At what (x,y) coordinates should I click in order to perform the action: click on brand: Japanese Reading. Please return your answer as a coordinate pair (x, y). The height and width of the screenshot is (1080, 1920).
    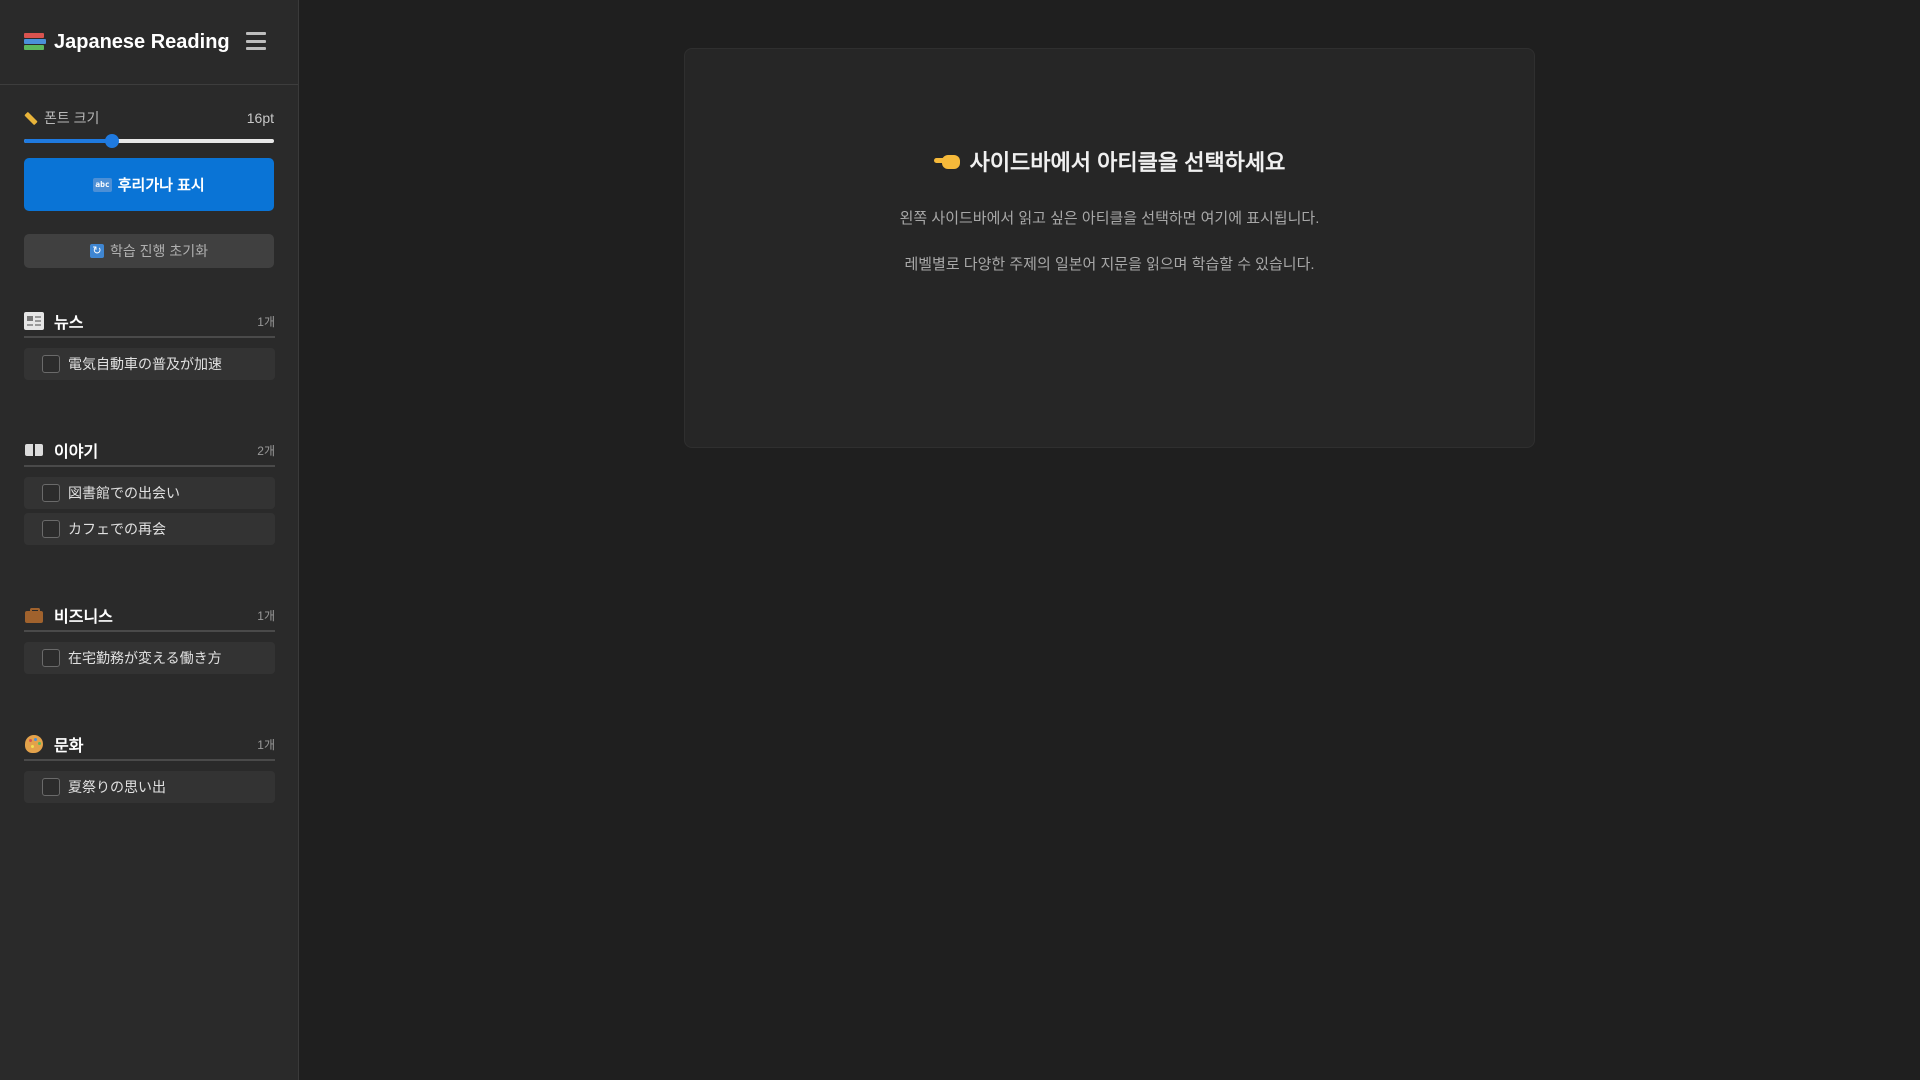
    Looking at the image, I should click on (127, 42).